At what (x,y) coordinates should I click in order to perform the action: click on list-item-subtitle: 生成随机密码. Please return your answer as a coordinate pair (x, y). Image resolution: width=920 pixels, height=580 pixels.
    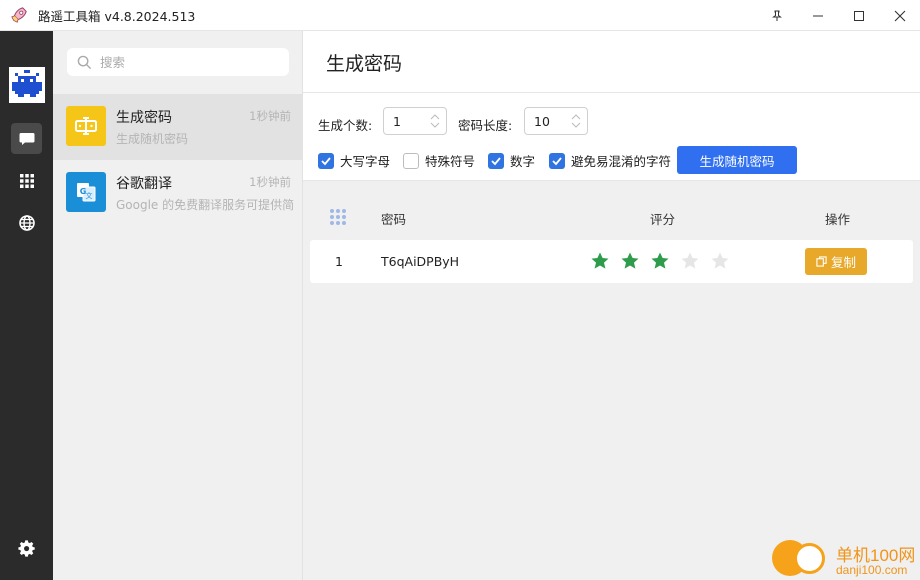
    Looking at the image, I should click on (152, 139).